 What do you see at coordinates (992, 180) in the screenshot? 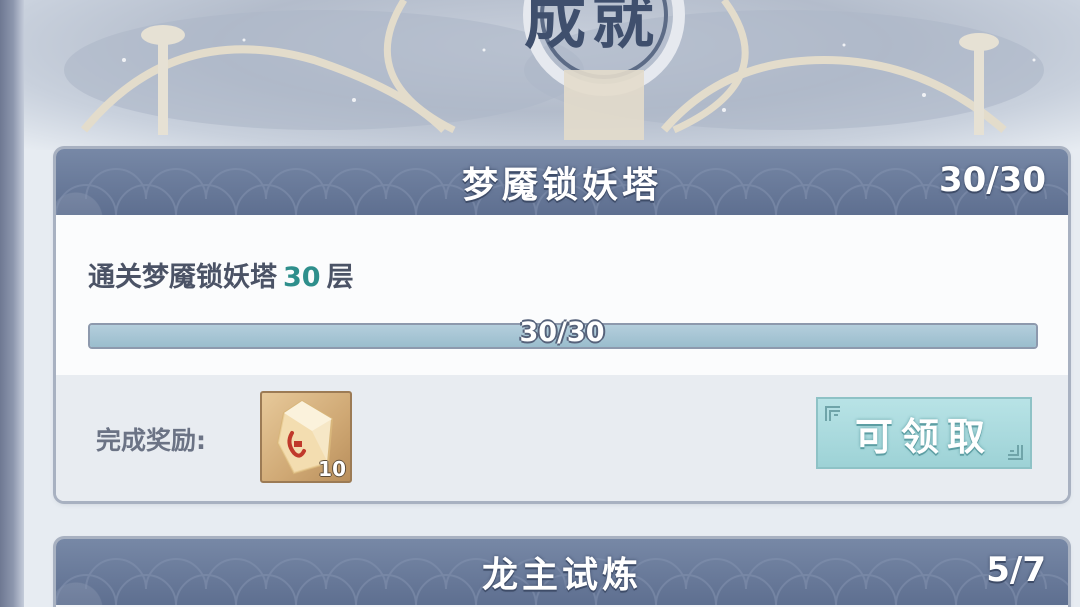
I see `achievement-count: 30/30` at bounding box center [992, 180].